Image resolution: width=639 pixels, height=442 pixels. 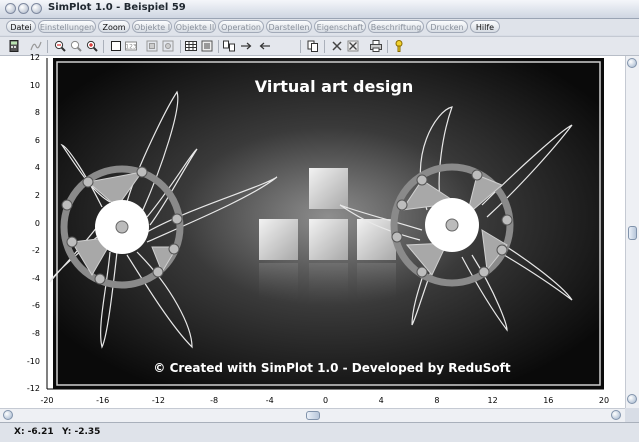 I want to click on y-tick-label: 0, so click(x=37, y=223).